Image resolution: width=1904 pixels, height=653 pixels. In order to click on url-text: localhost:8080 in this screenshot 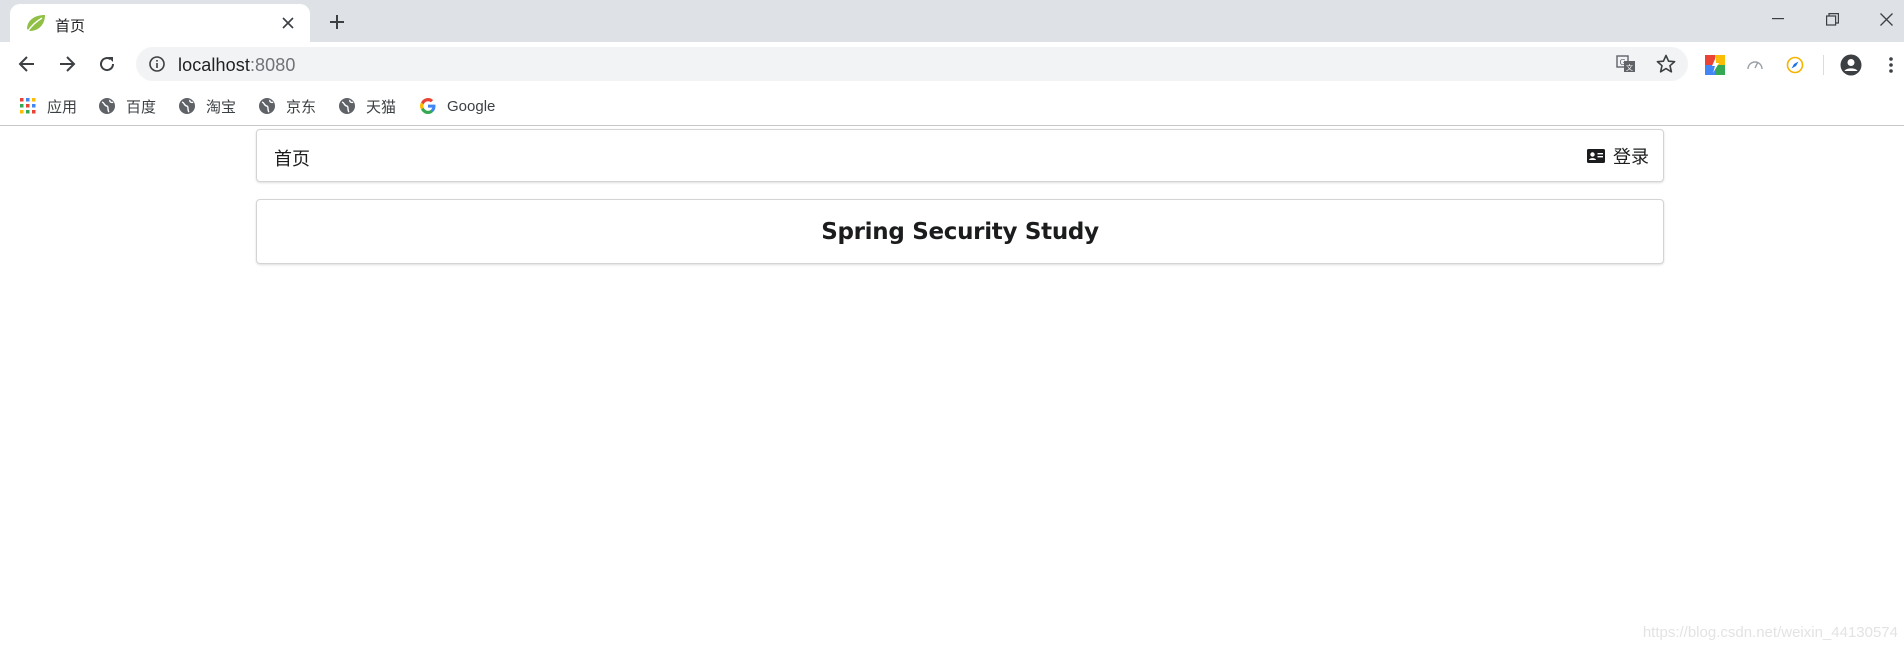, I will do `click(237, 65)`.